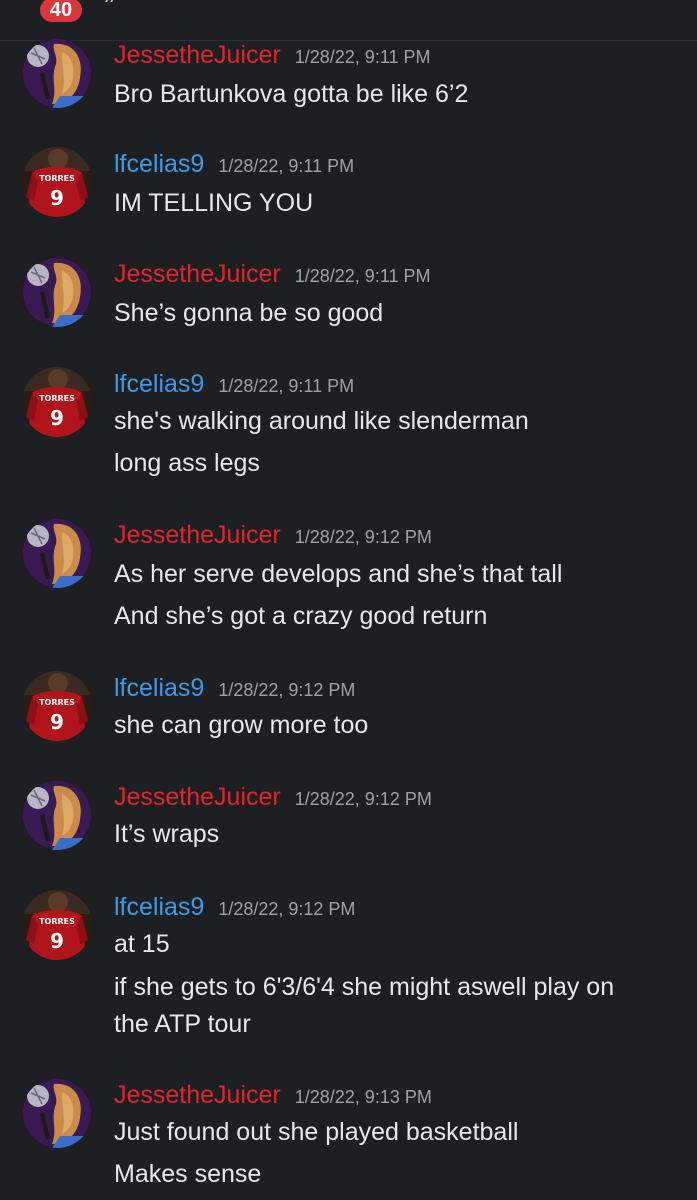  I want to click on message-header: JessetheJuicer 1/28/22, 9:13 PM, so click(273, 1095).